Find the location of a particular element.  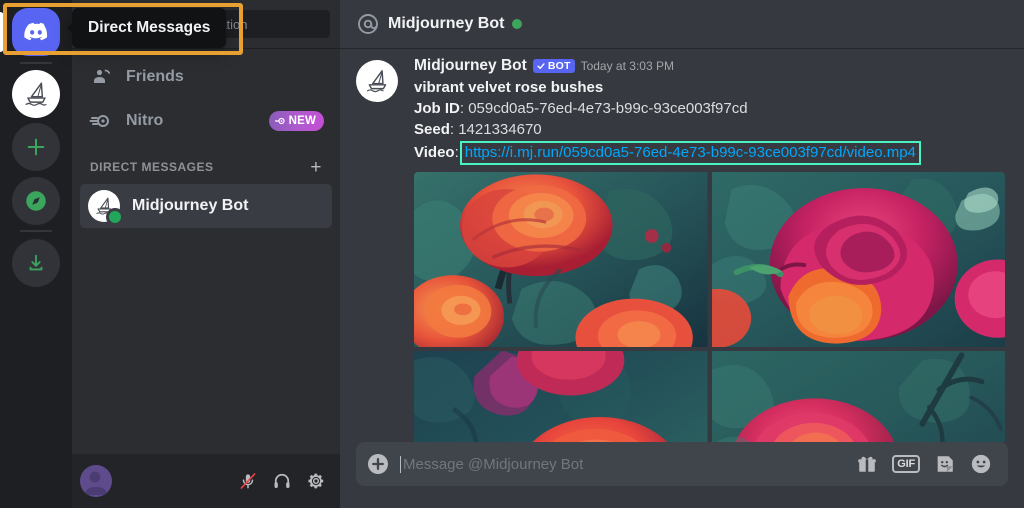

field-label: Job ID is located at coordinates (437, 108).